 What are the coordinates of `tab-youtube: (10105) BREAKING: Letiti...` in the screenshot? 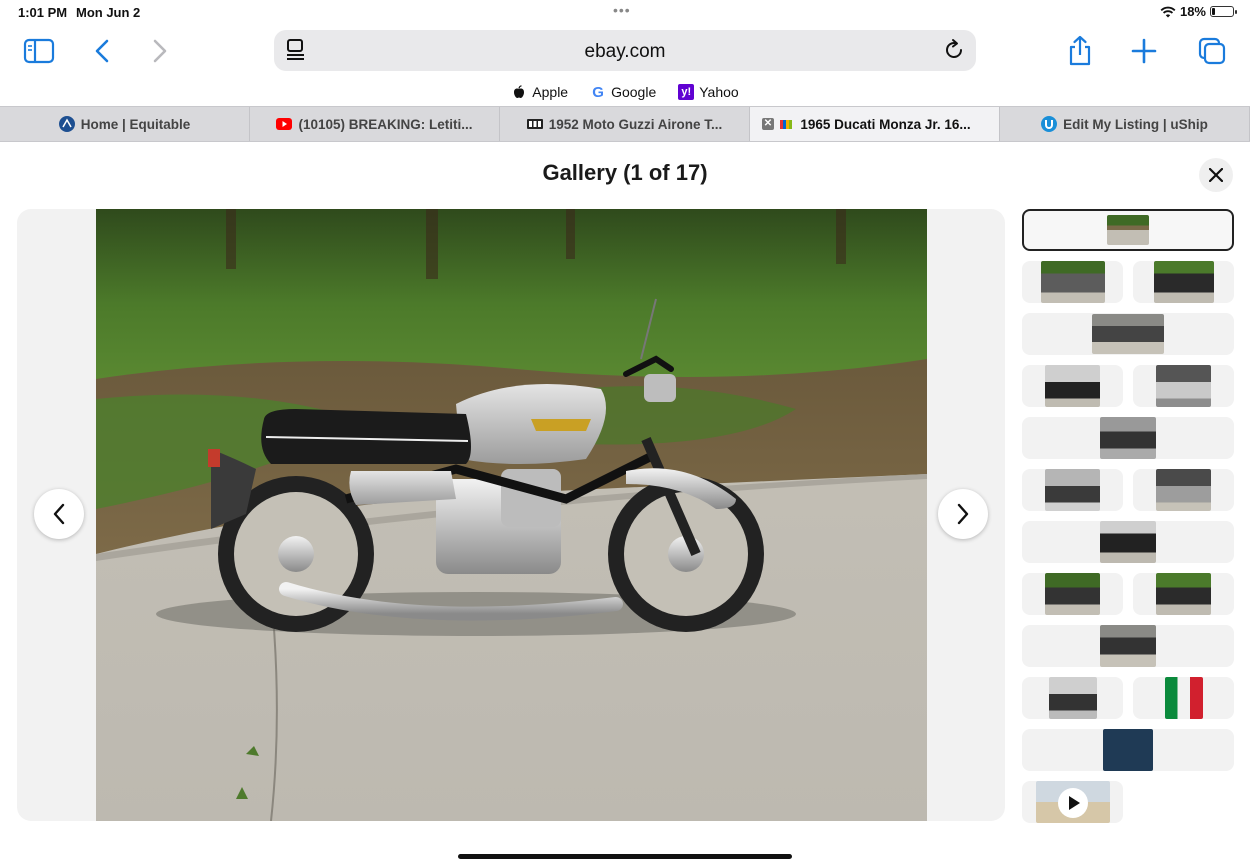 It's located at (375, 124).